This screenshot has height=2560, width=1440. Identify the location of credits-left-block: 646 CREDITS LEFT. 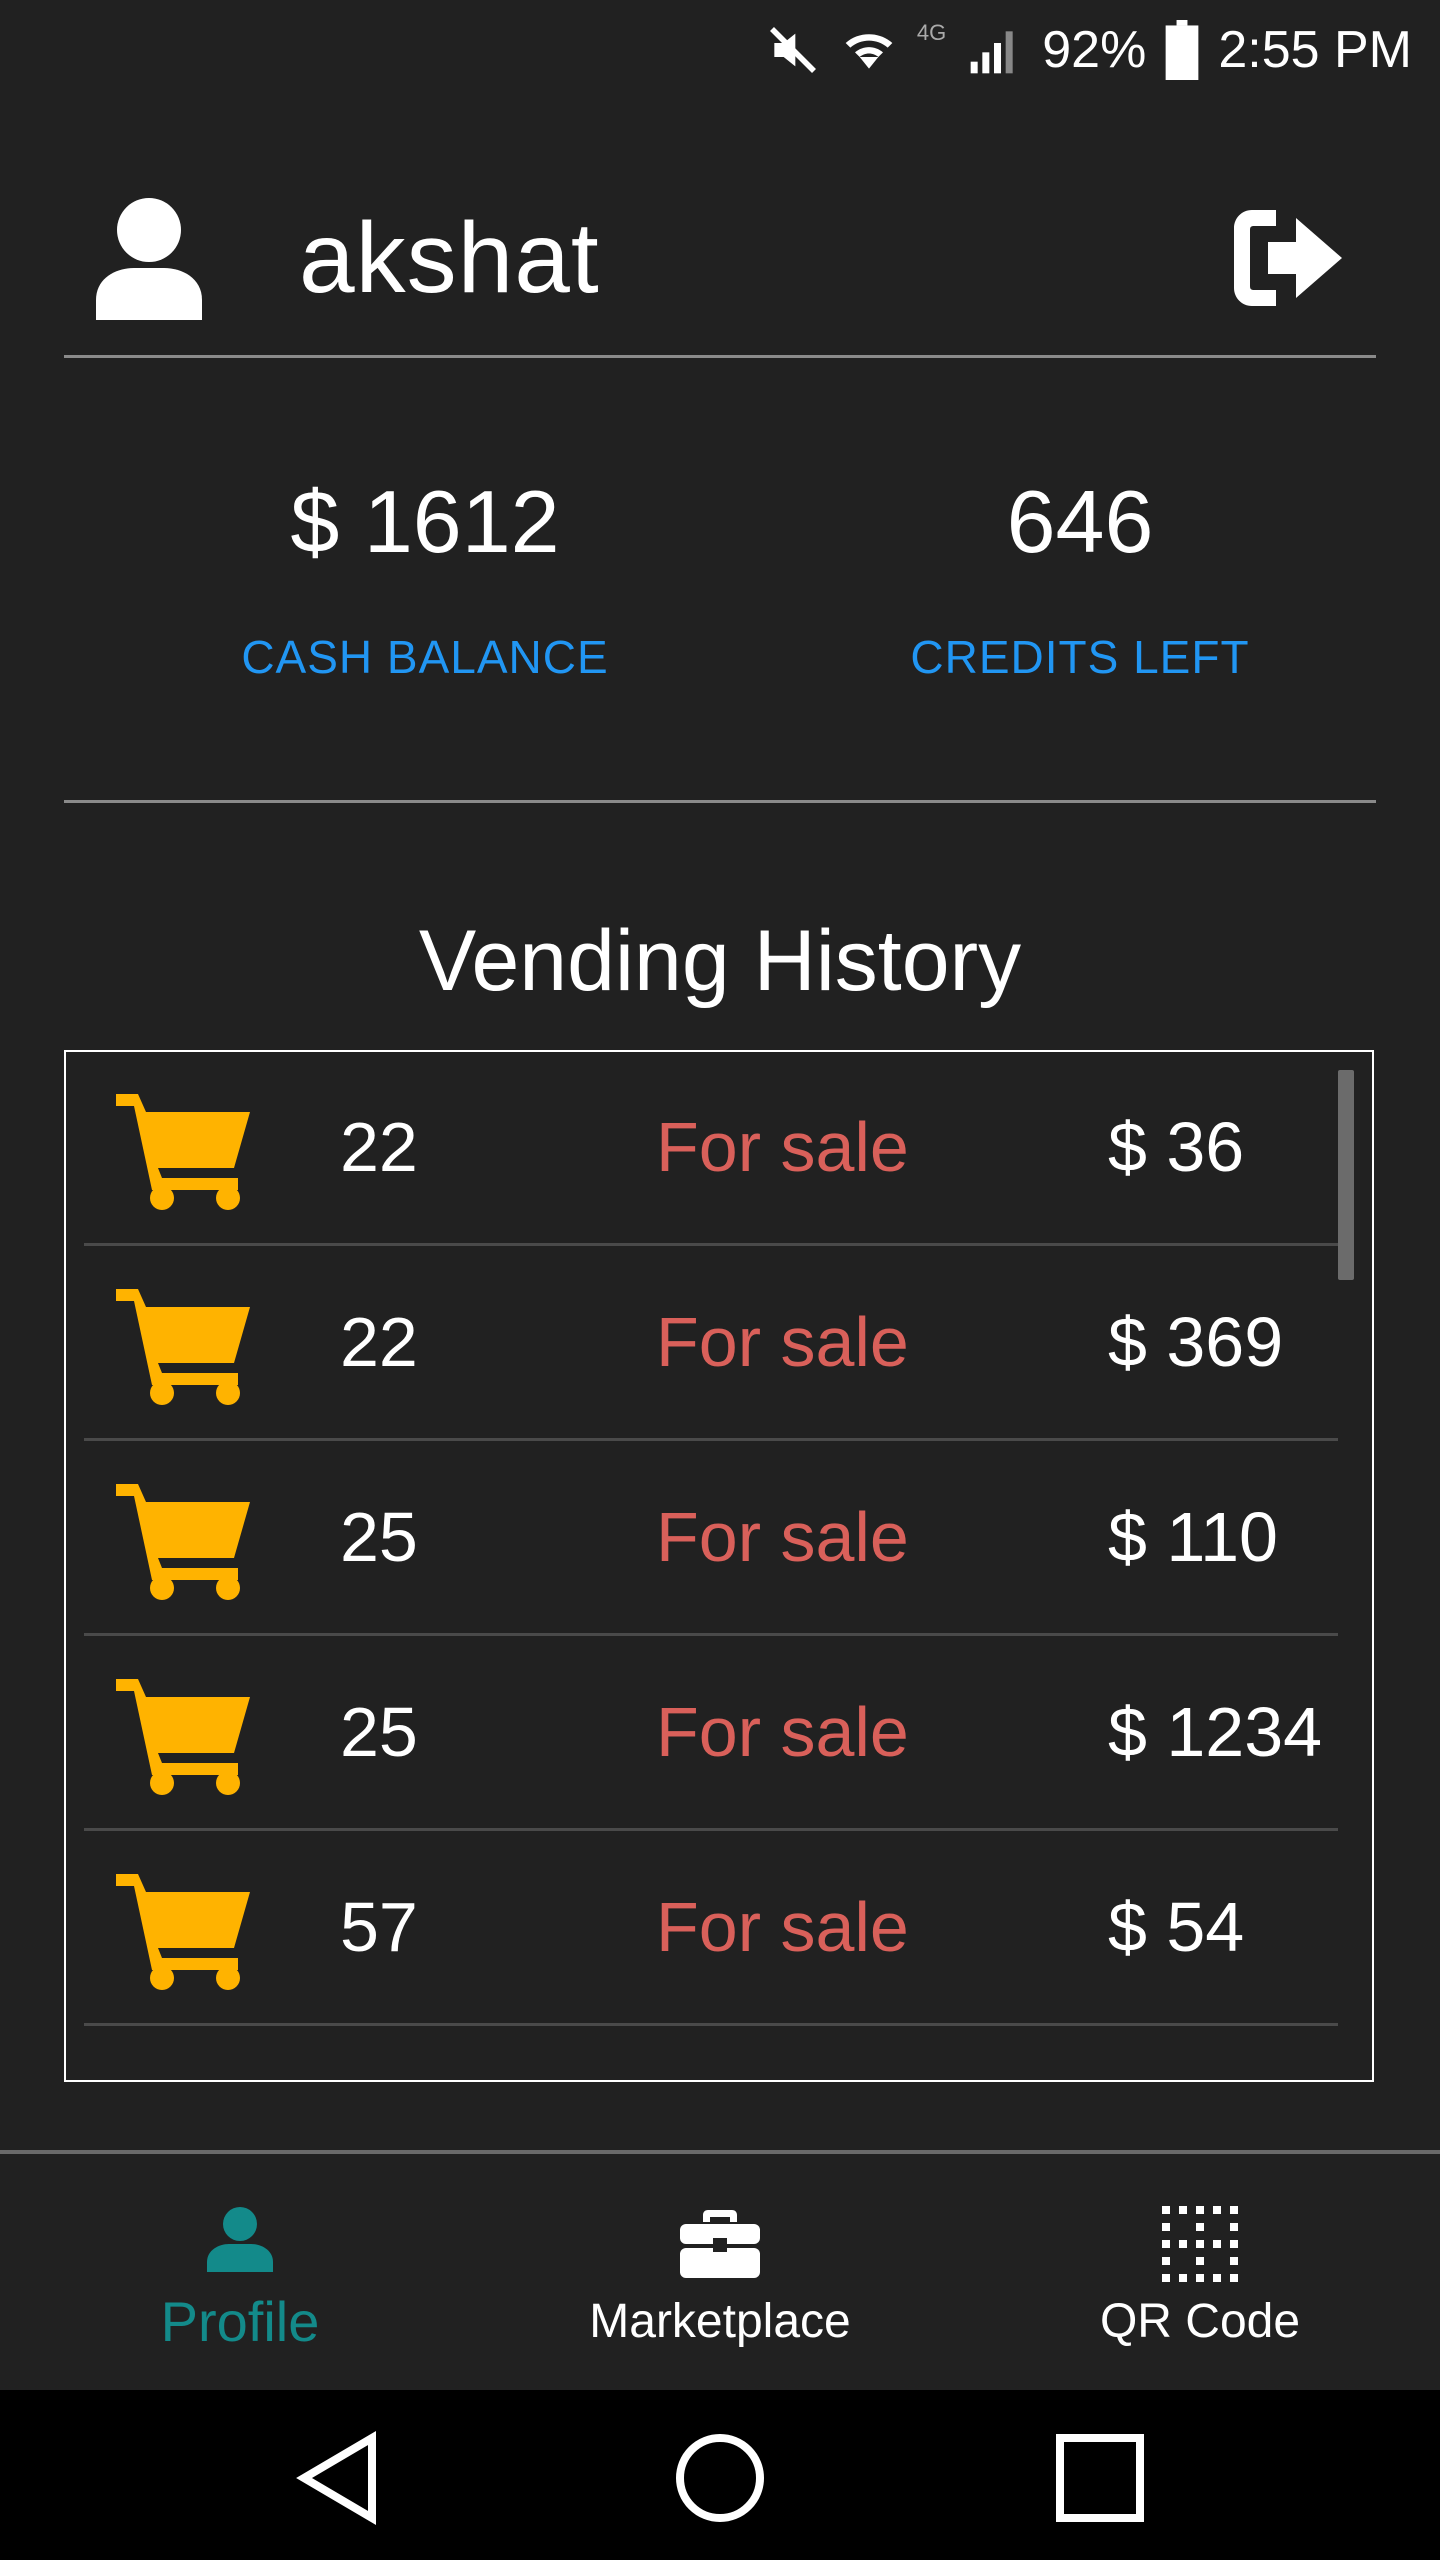
(1080, 581).